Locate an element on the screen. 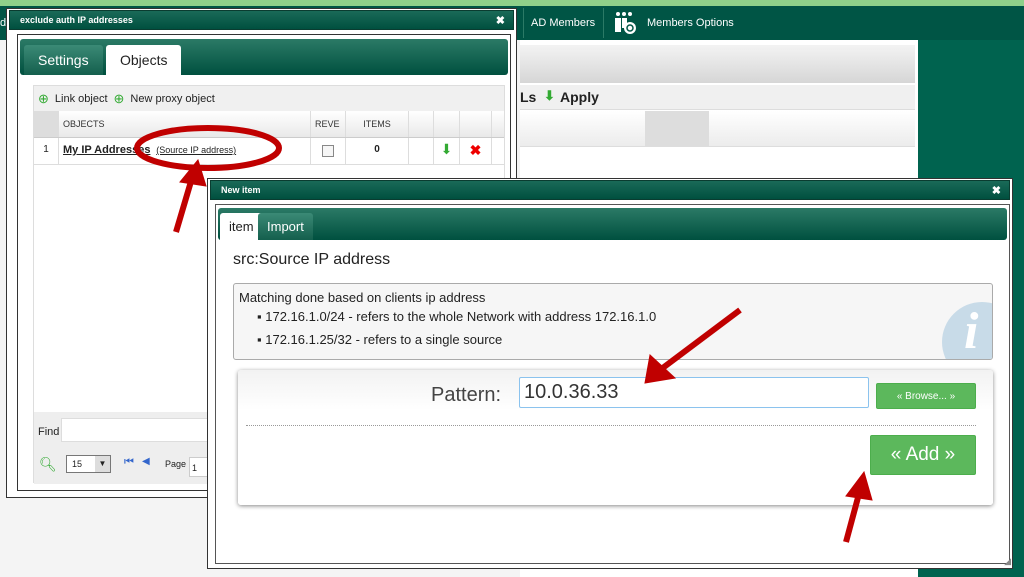 This screenshot has height=577, width=1024. dialog-titlebar: New item ✖ is located at coordinates (610, 190).